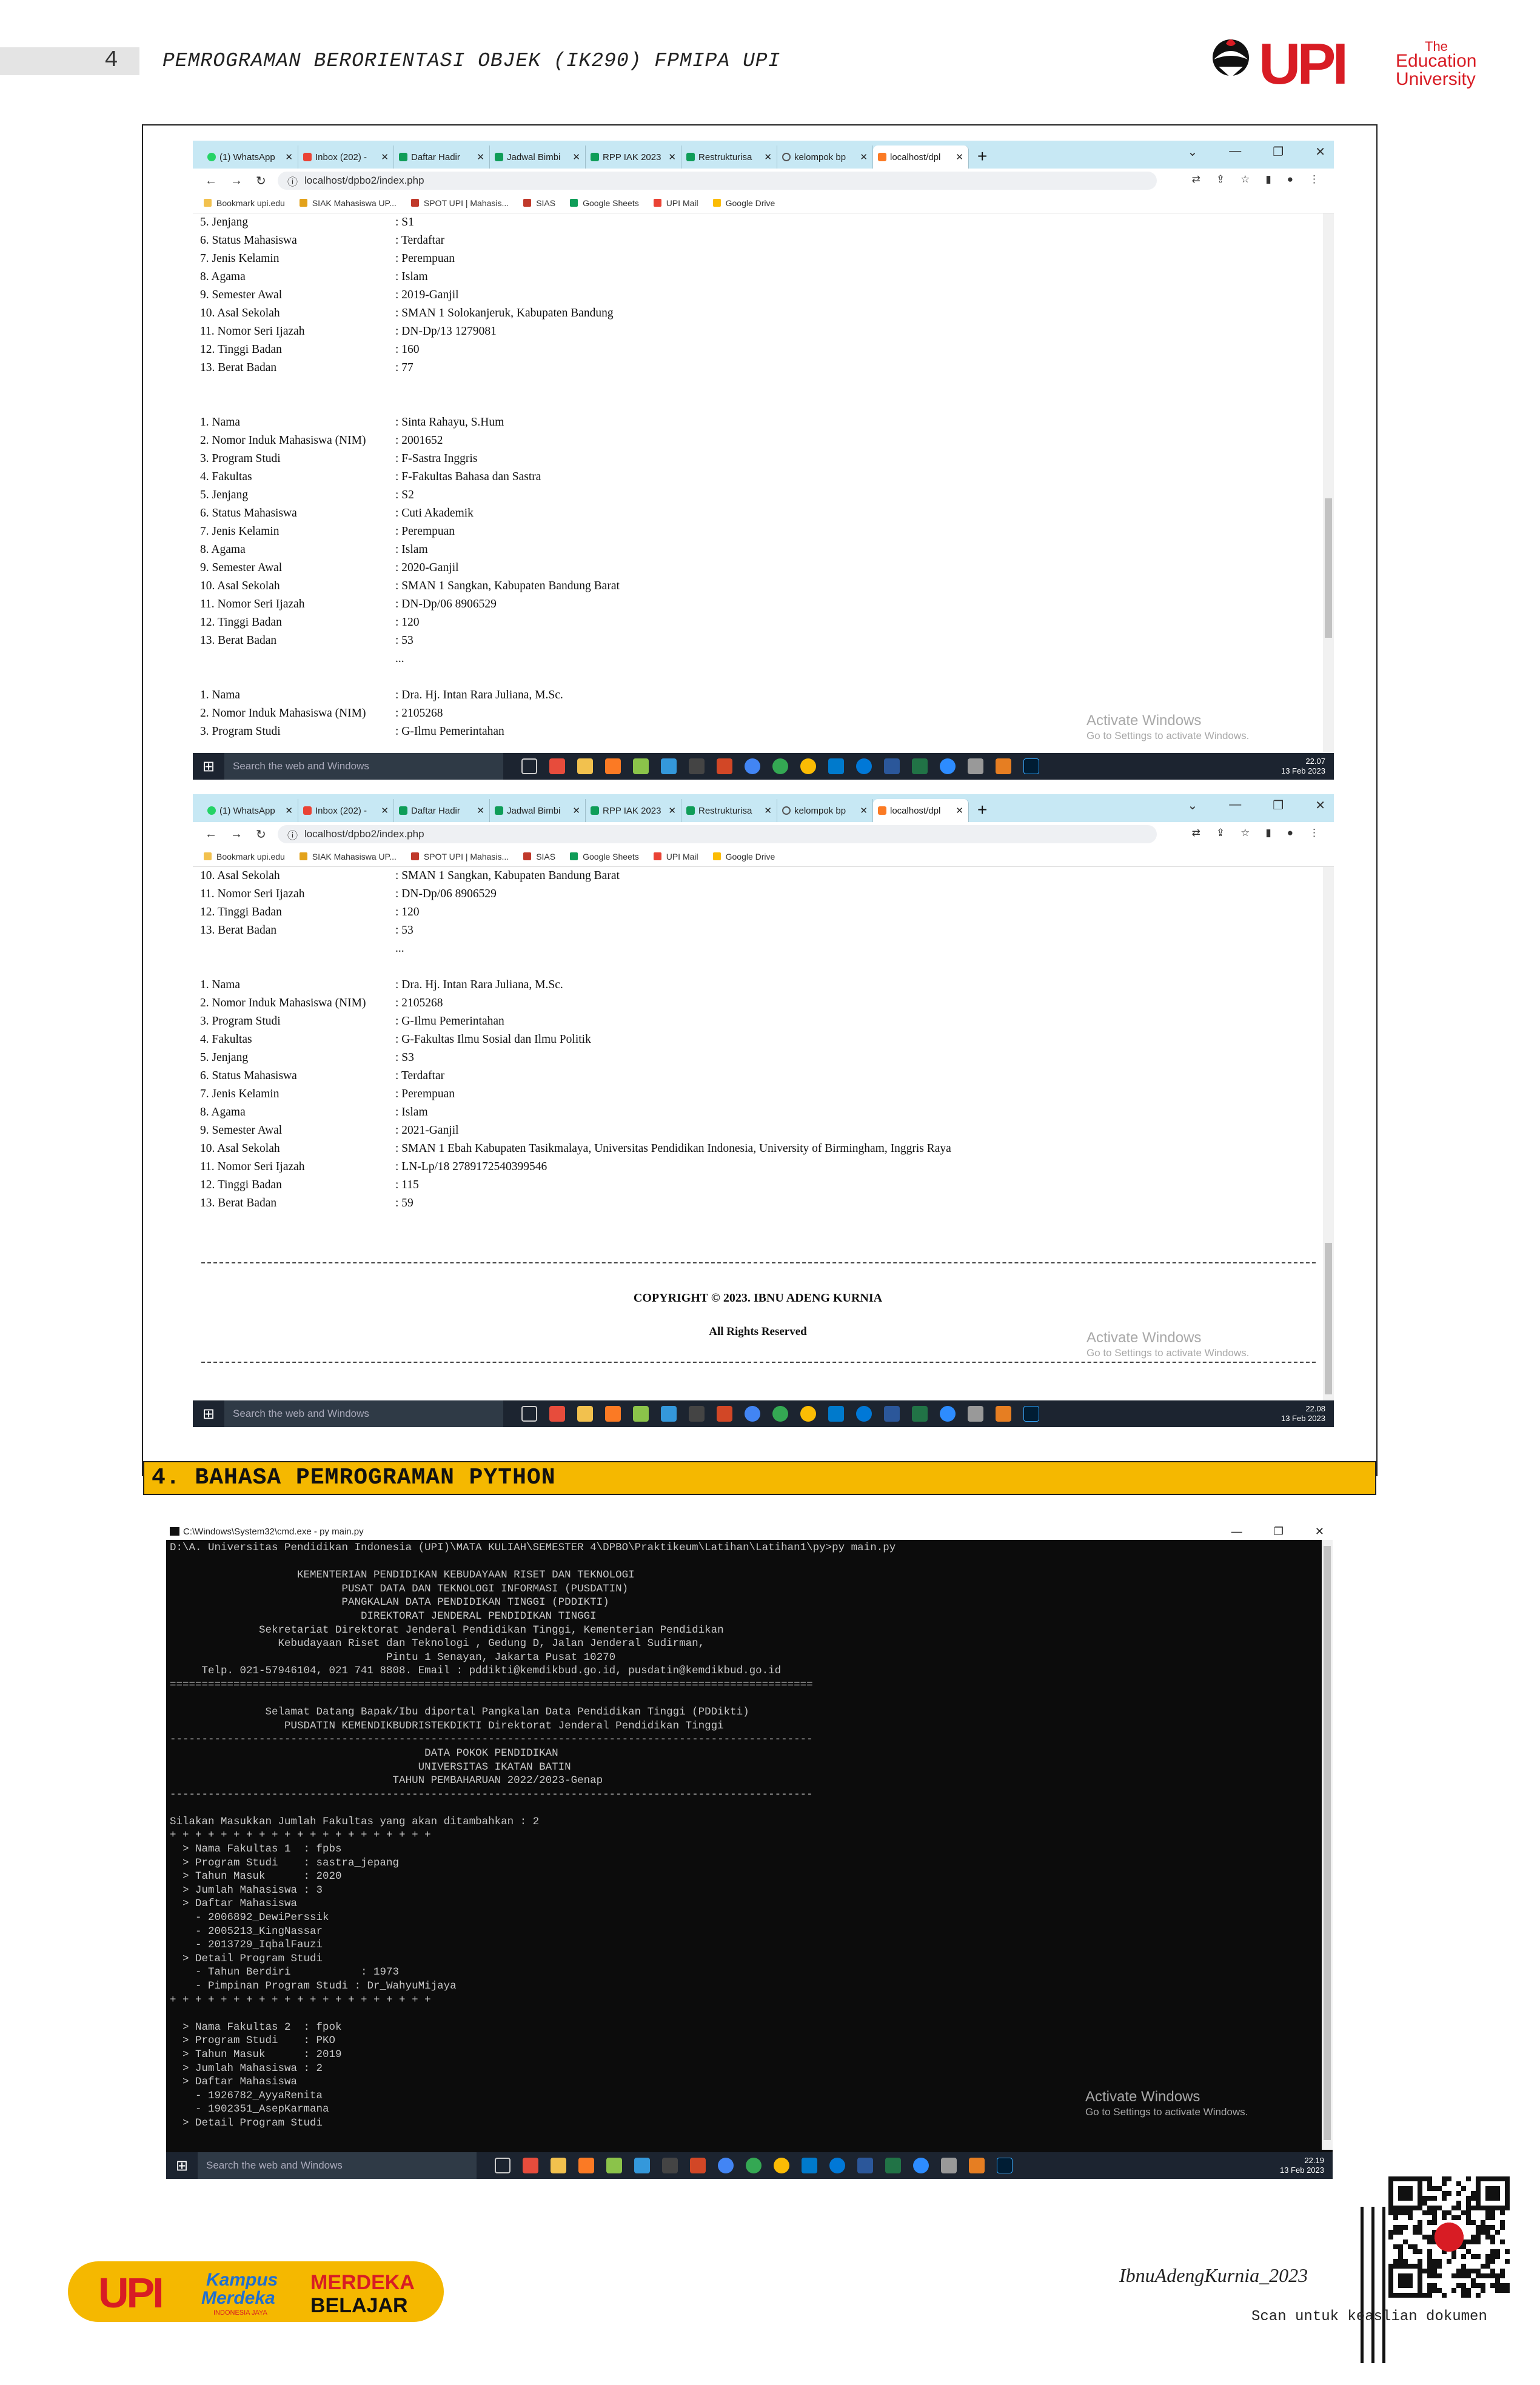 The image size is (1540, 2385). Describe the element at coordinates (613, 1414) in the screenshot. I see `xampp-icon` at that location.